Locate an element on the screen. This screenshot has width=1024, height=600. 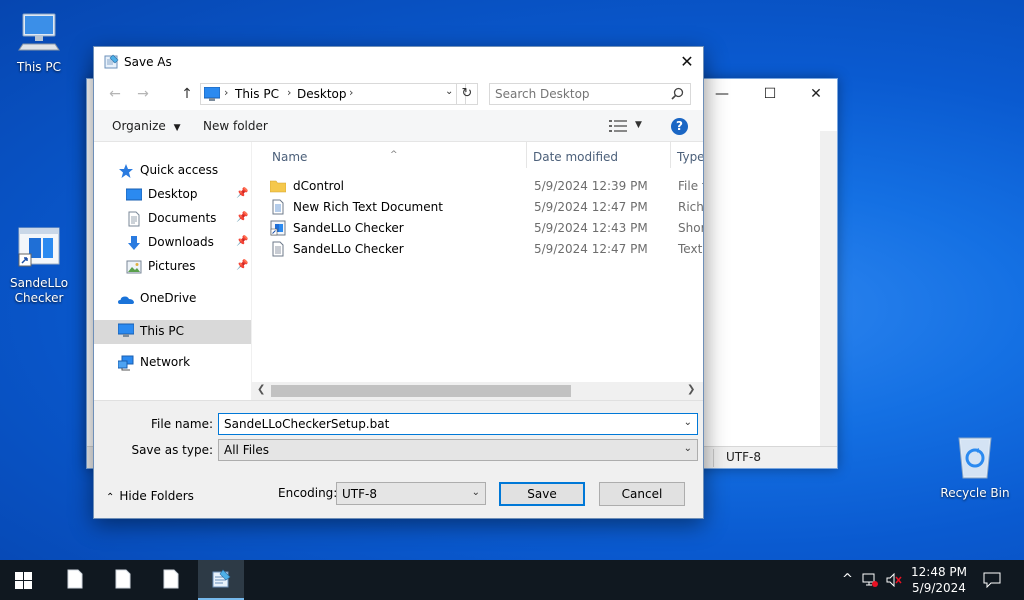
taskbar: ^ 12:48 PM 5/9/2024 is located at coordinates (512, 580).